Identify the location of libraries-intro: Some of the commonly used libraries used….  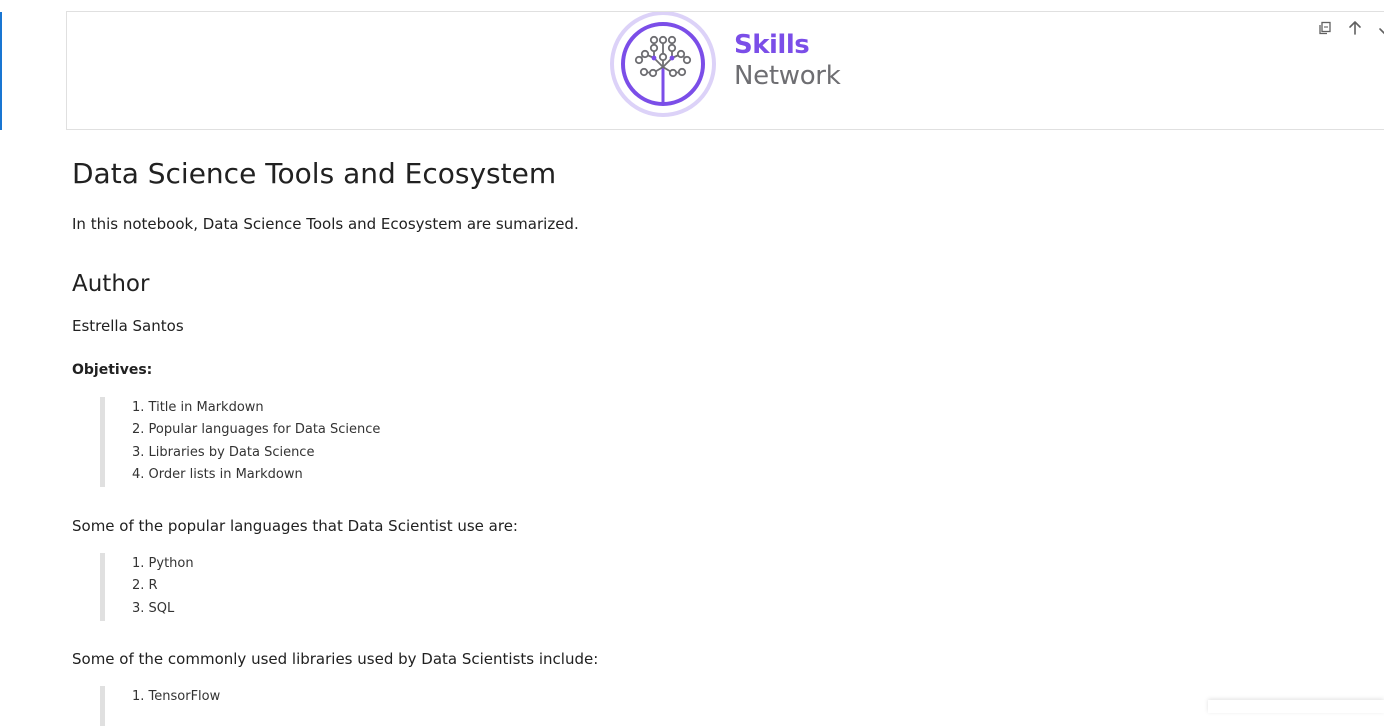
(335, 659).